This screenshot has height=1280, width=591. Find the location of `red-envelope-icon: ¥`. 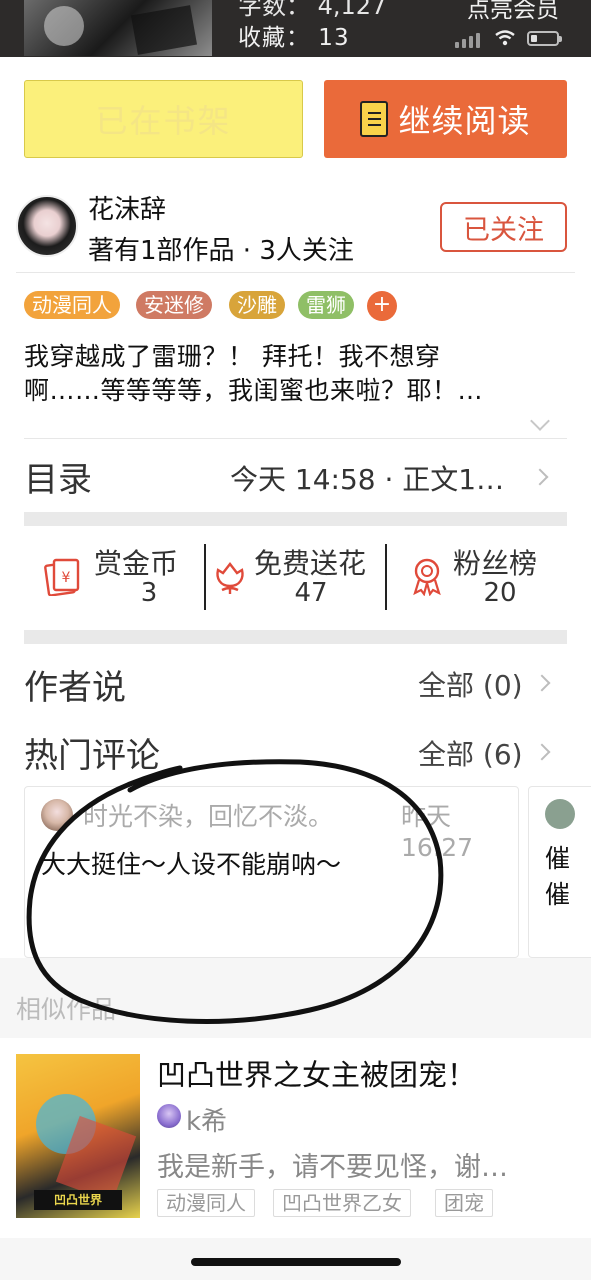

red-envelope-icon: ¥ is located at coordinates (62, 577).